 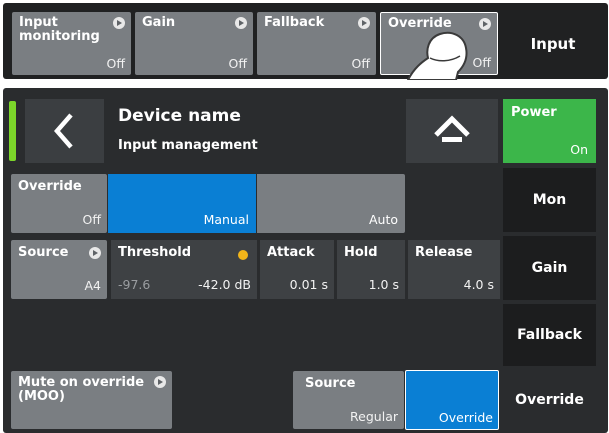 I want to click on source-mode-override-label: Override, so click(x=465, y=417).